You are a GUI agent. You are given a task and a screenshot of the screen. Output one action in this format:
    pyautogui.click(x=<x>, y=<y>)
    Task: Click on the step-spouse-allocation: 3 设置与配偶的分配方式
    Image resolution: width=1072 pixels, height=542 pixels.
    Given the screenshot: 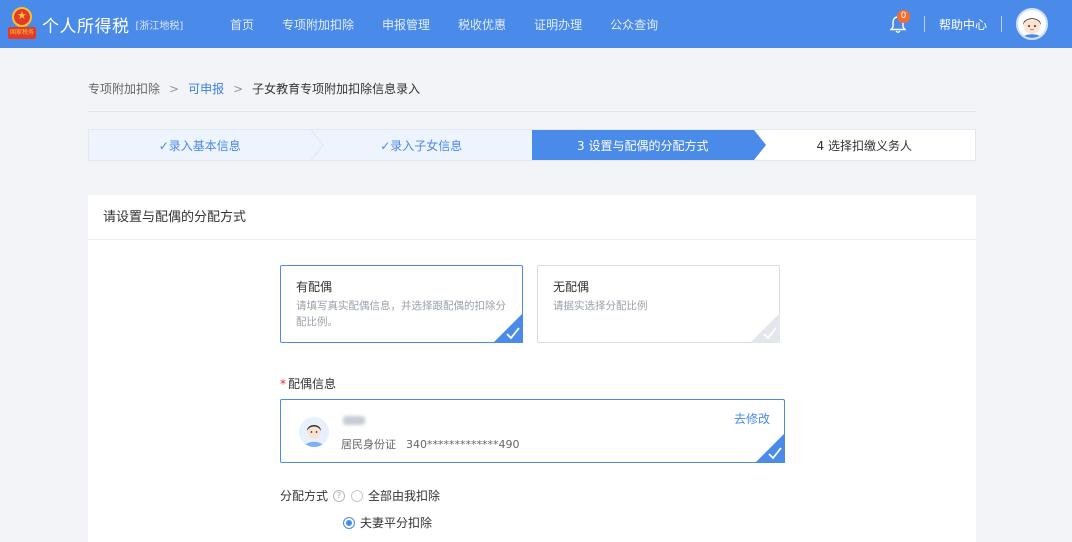 What is the action you would take?
    pyautogui.click(x=649, y=145)
    